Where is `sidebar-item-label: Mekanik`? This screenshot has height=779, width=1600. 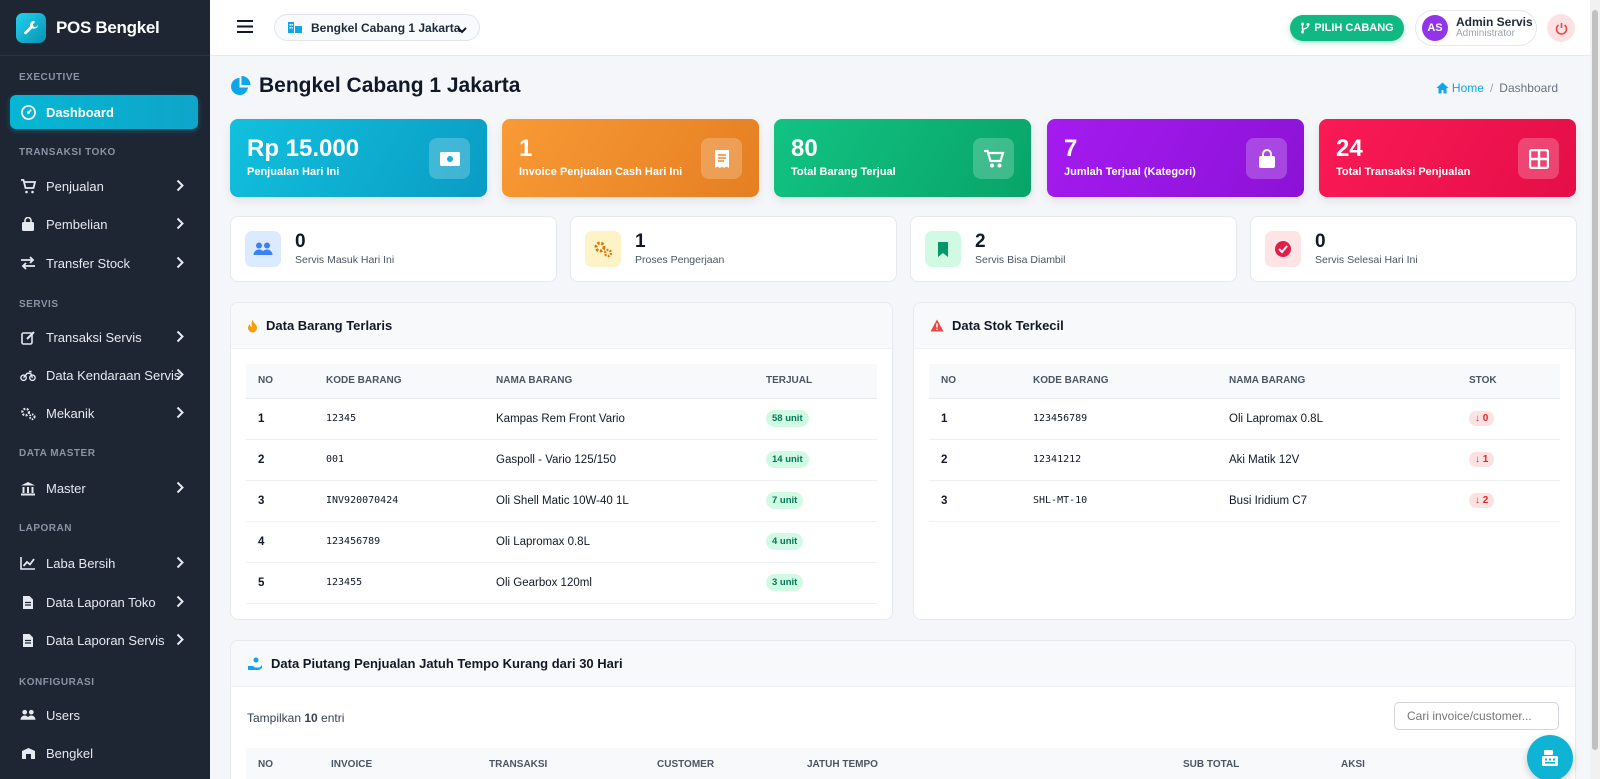
sidebar-item-label: Mekanik is located at coordinates (70, 413).